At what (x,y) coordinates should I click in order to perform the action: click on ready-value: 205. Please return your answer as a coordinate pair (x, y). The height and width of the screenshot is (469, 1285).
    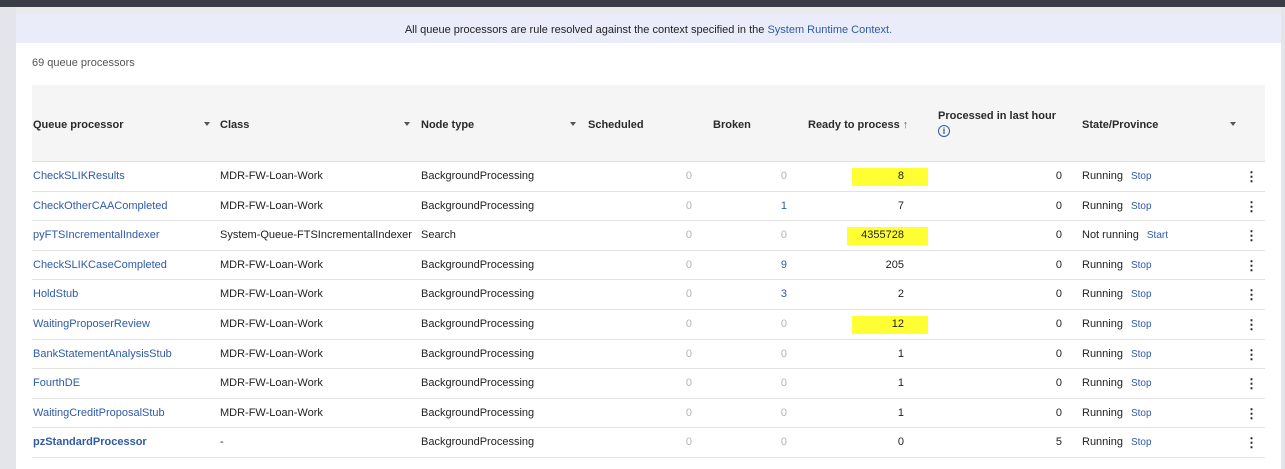
    Looking at the image, I should click on (894, 264).